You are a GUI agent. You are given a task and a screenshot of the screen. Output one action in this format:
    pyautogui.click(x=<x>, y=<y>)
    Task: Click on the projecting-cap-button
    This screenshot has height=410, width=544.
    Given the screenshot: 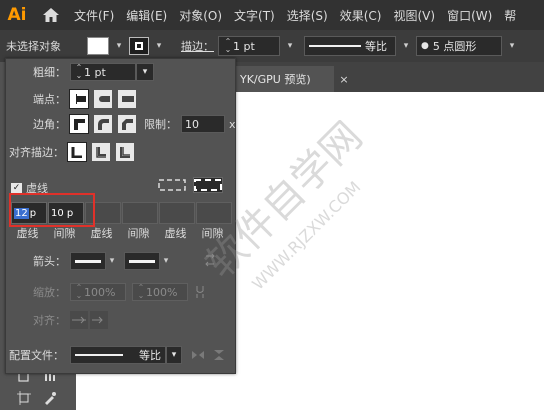 What is the action you would take?
    pyautogui.click(x=127, y=99)
    